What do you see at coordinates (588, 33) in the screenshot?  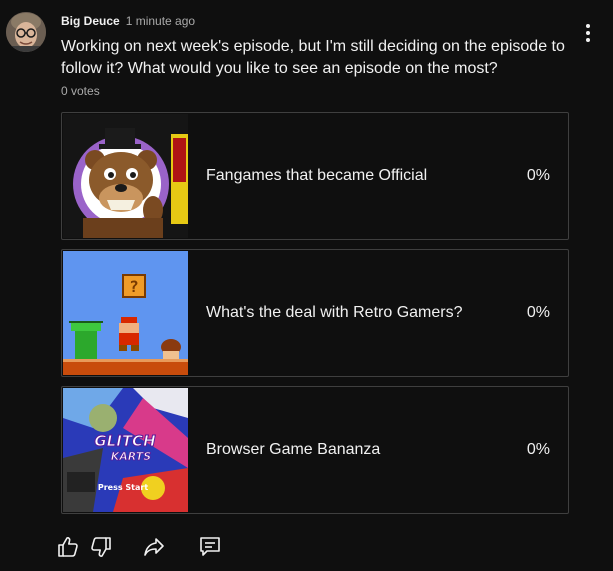 I see `more-options-icon` at bounding box center [588, 33].